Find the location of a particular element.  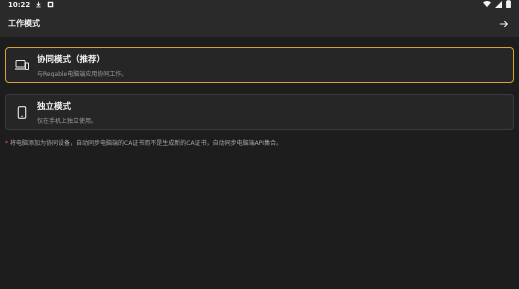

app-bar: 工作模式 is located at coordinates (259, 23).